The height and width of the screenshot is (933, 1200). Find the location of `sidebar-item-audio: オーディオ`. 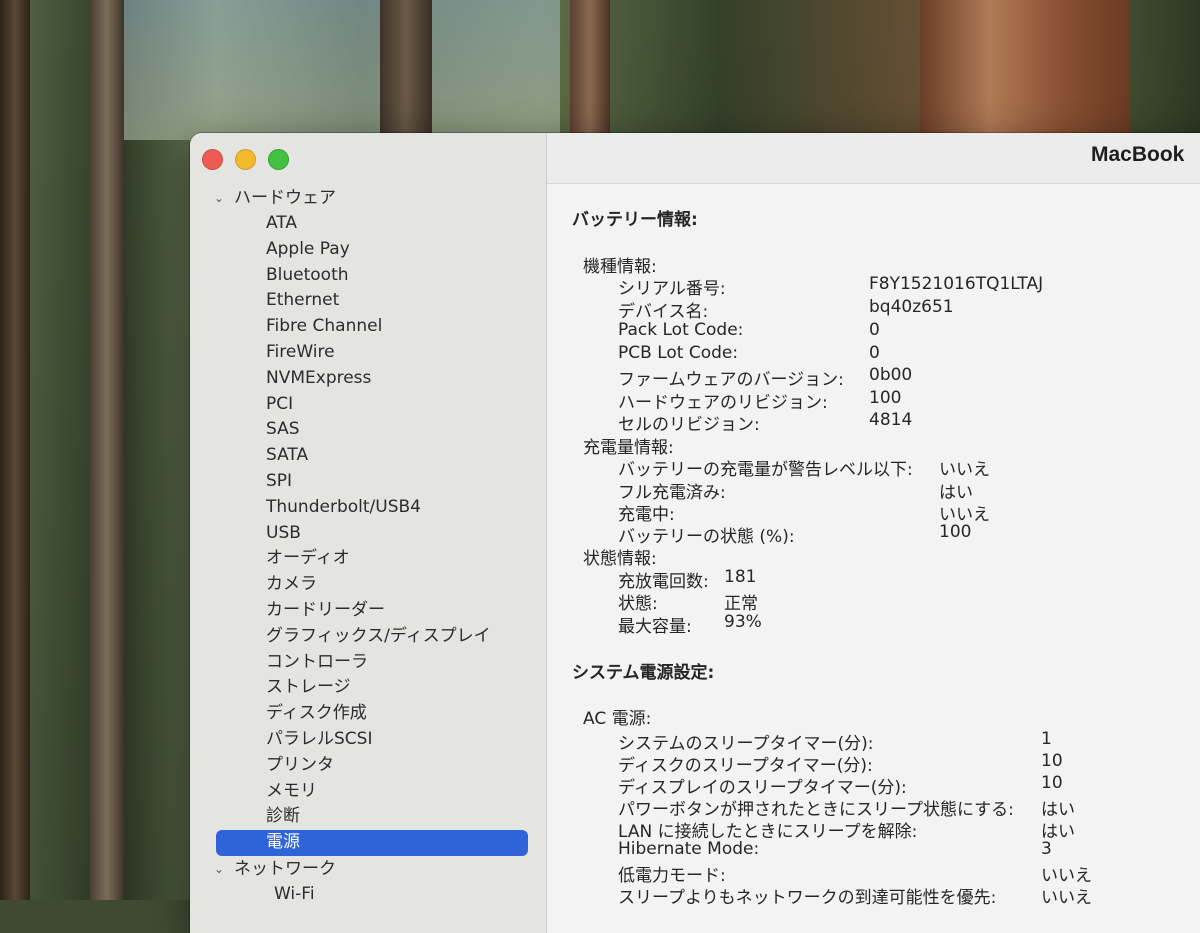

sidebar-item-audio: オーディオ is located at coordinates (368, 559).